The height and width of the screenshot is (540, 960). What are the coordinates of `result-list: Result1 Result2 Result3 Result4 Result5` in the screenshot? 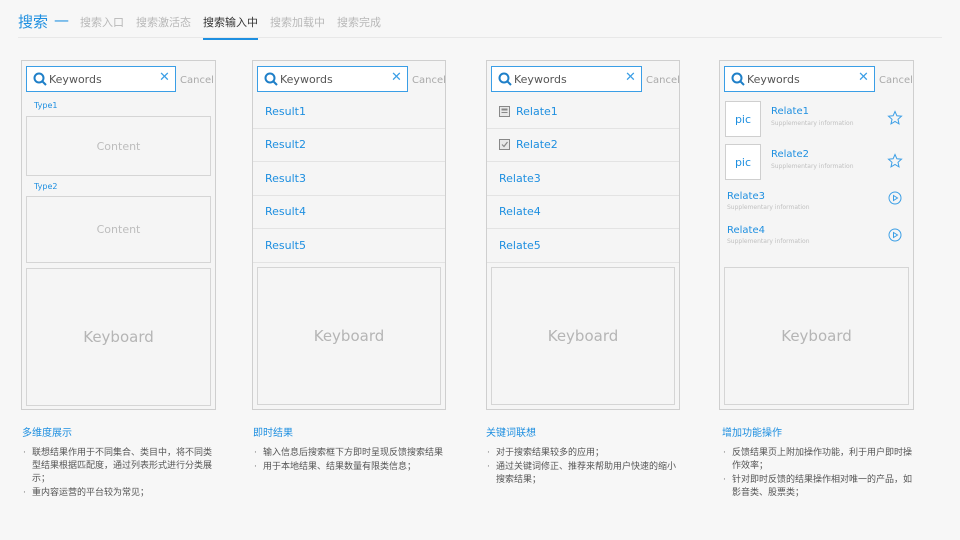 It's located at (349, 179).